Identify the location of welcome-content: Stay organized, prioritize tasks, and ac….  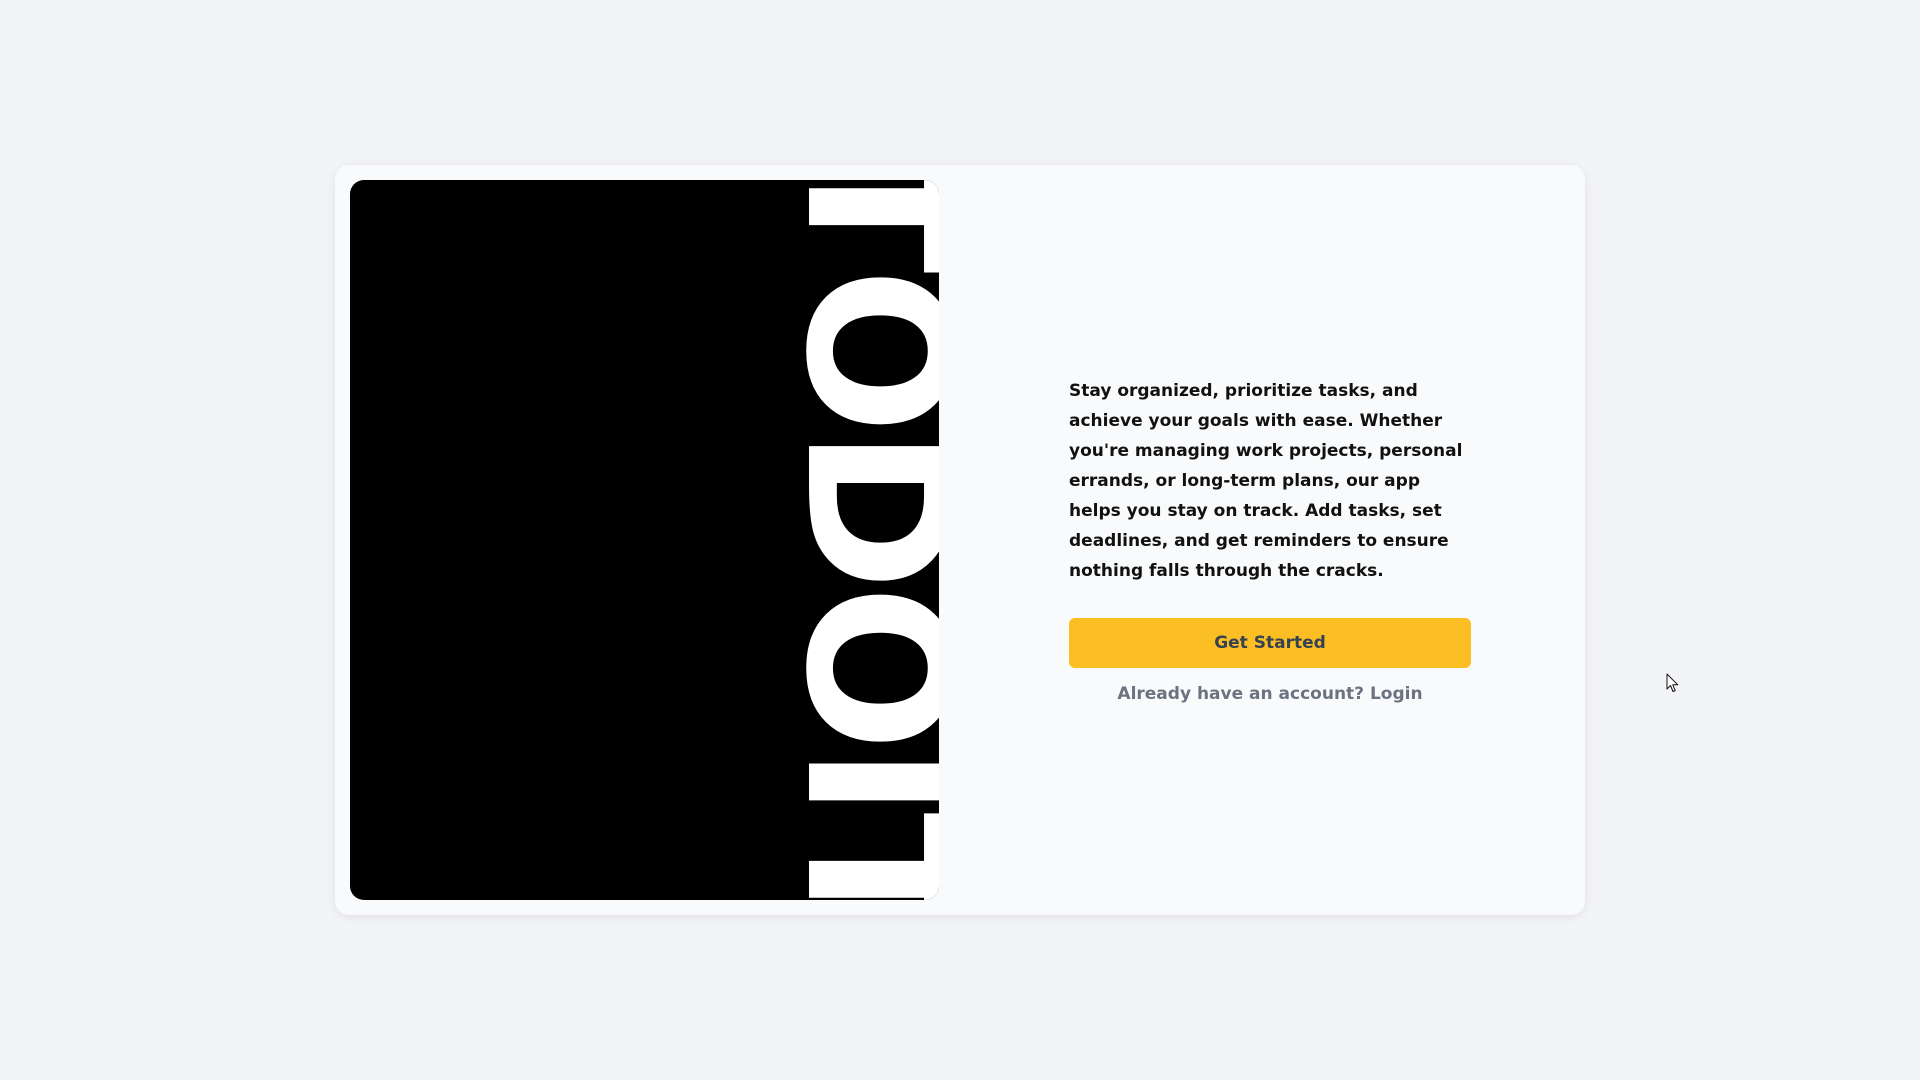
(1270, 540).